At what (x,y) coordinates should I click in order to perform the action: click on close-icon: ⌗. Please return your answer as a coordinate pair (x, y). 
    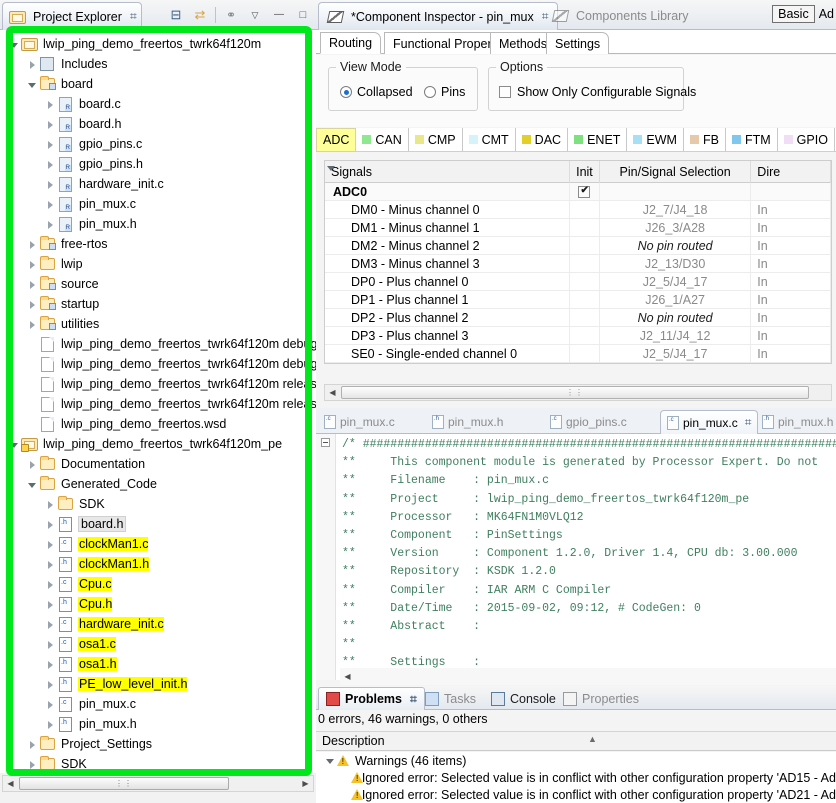
    Looking at the image, I should click on (413, 699).